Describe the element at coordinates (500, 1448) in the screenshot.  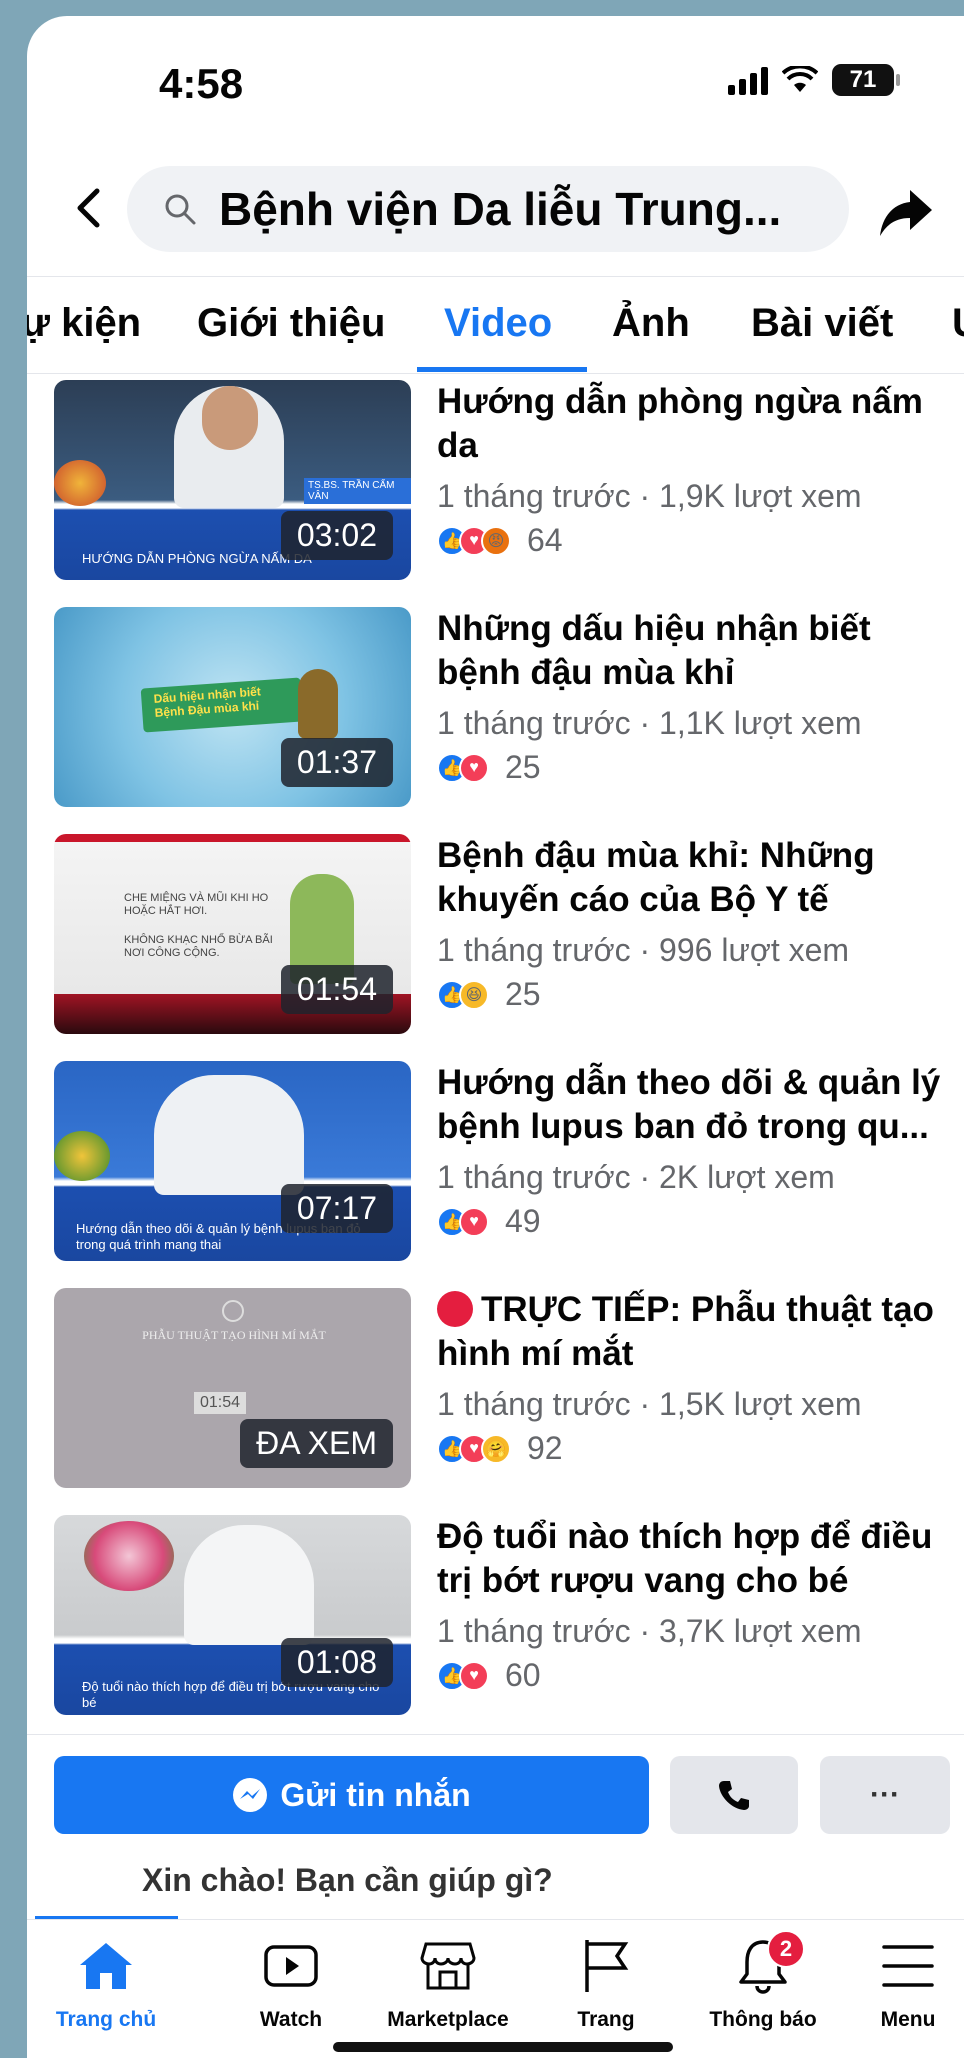
I see `reaction-summary: 👍 ♥ 🤗 92` at that location.